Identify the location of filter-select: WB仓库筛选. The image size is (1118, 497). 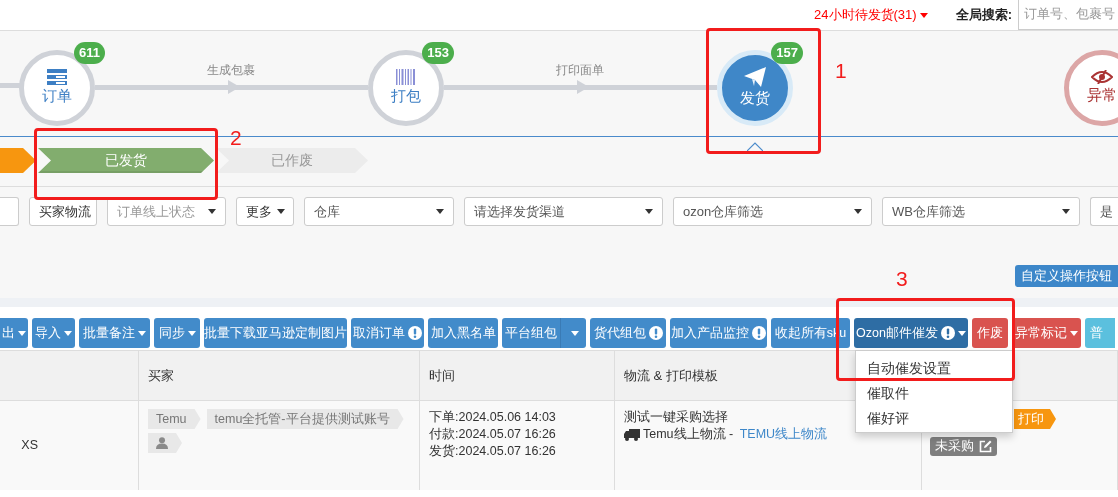
(981, 211).